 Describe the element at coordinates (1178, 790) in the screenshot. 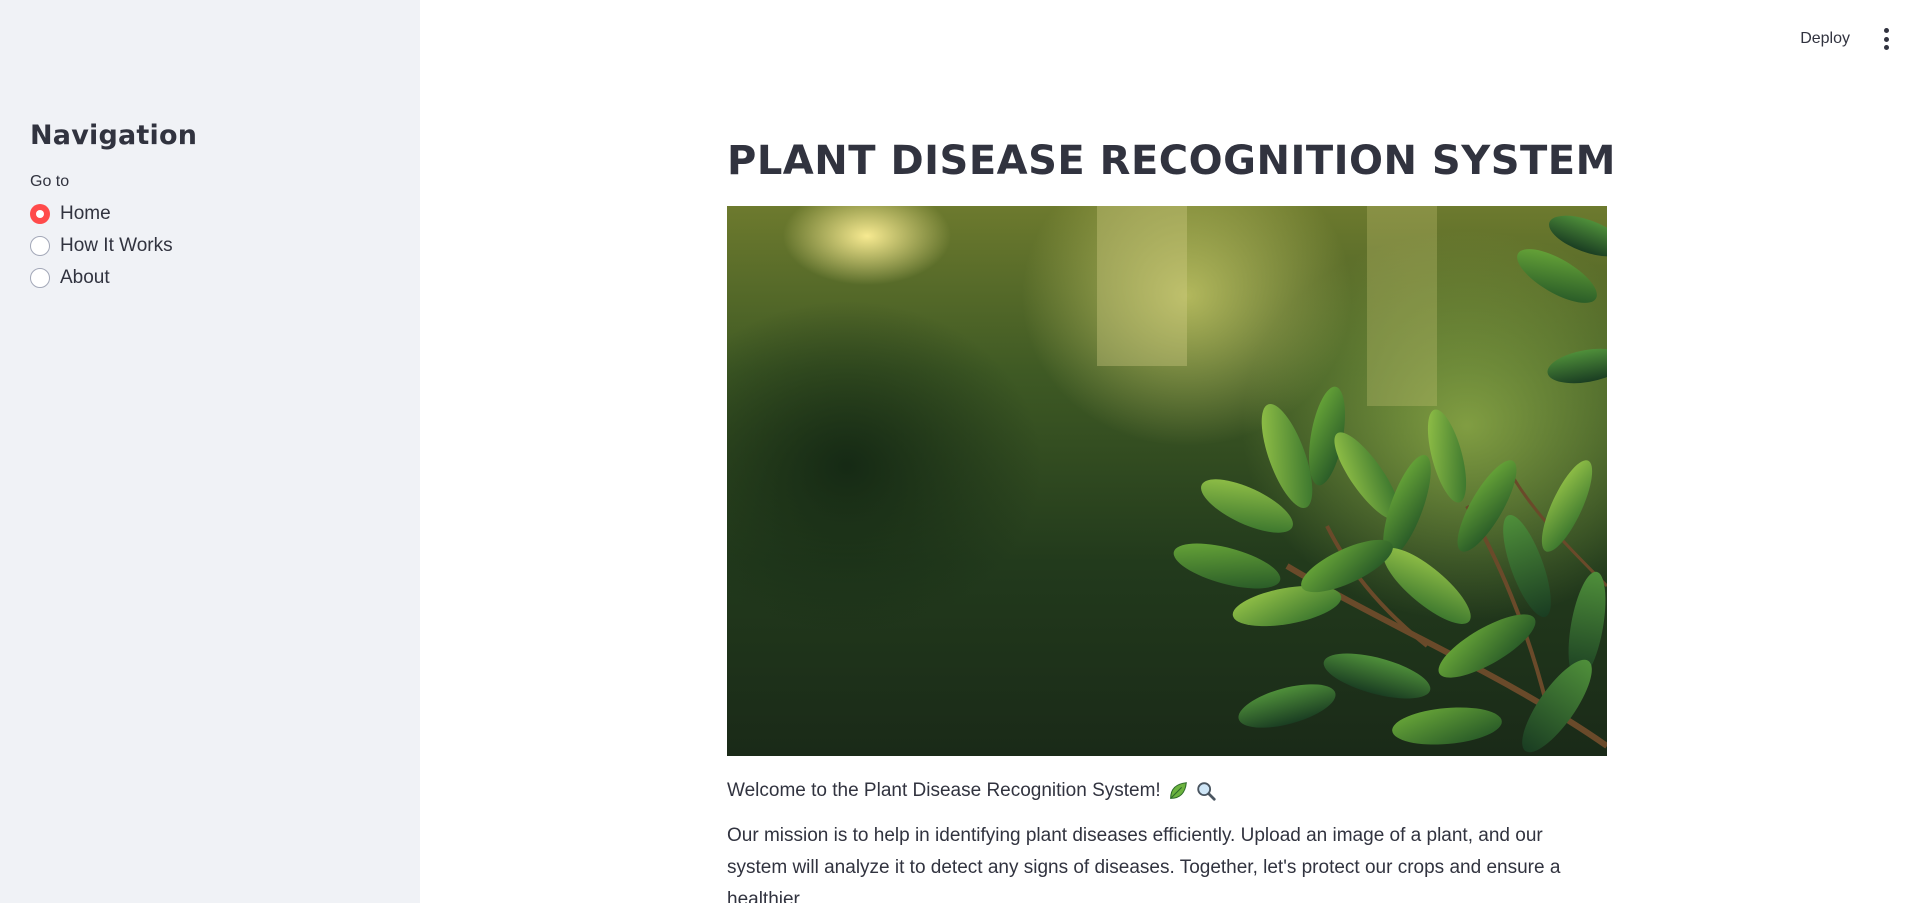

I see `leaf-icon` at that location.